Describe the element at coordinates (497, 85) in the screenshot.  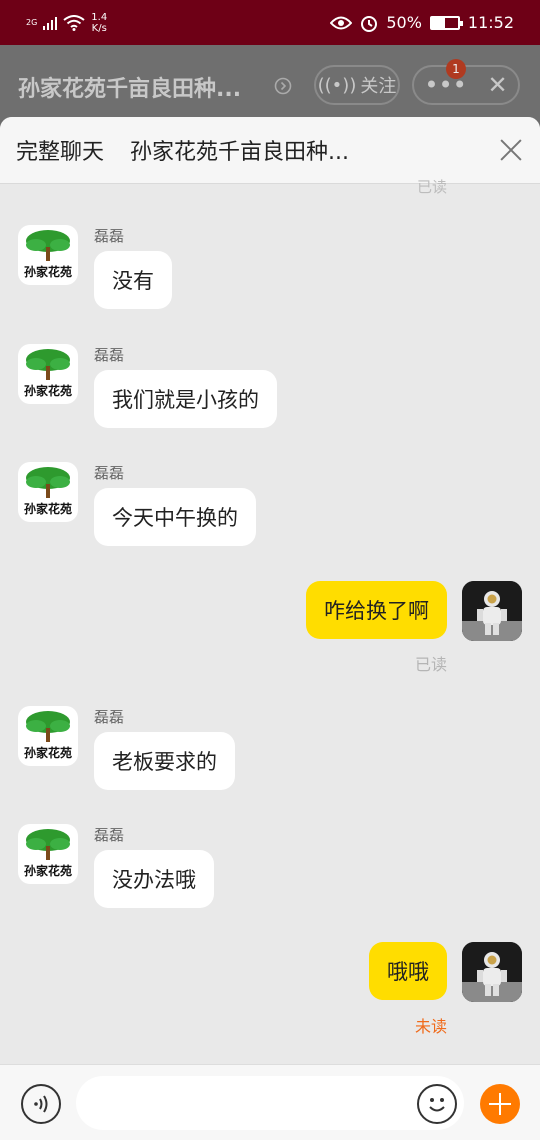
I see `close-icon: ✕` at that location.